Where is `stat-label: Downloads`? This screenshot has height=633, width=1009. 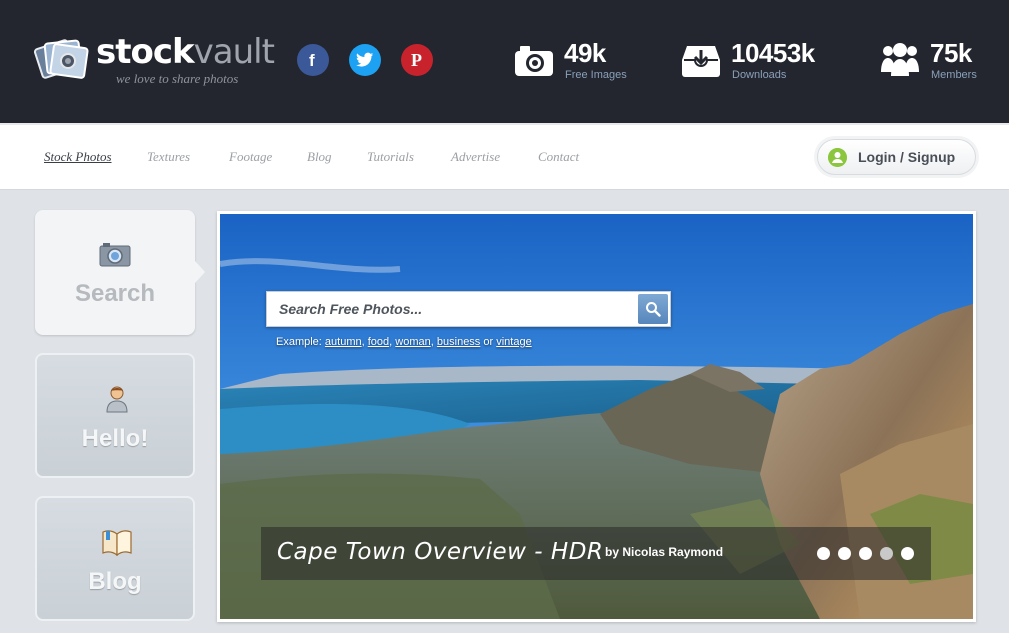 stat-label: Downloads is located at coordinates (759, 75).